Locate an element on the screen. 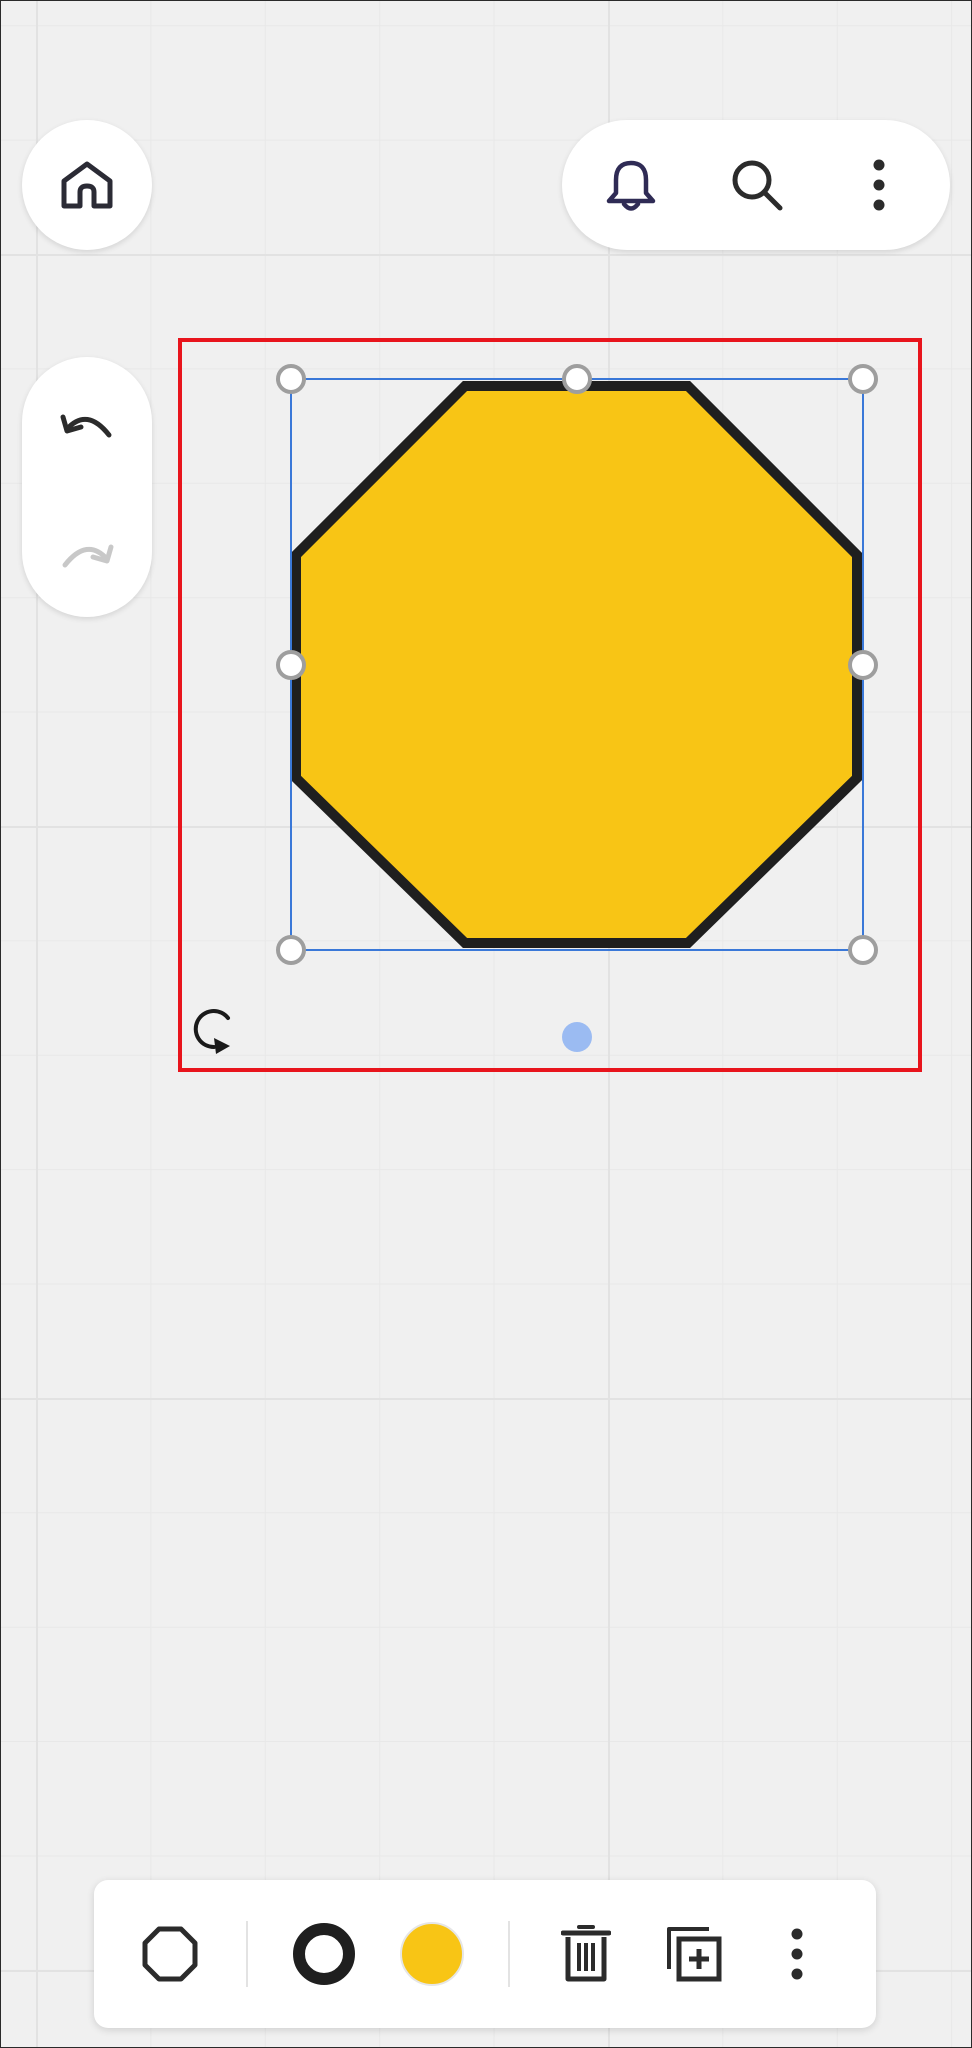 The height and width of the screenshot is (2048, 972). fill-color-swatch is located at coordinates (432, 1954).